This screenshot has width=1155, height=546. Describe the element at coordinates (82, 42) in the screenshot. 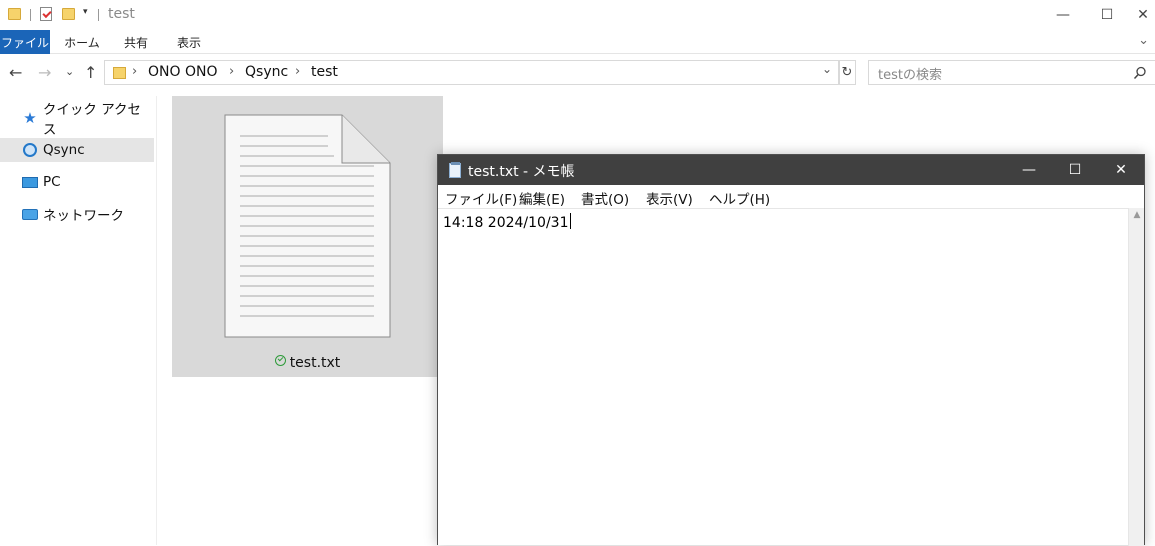

I see `tab-home: ホーム` at that location.